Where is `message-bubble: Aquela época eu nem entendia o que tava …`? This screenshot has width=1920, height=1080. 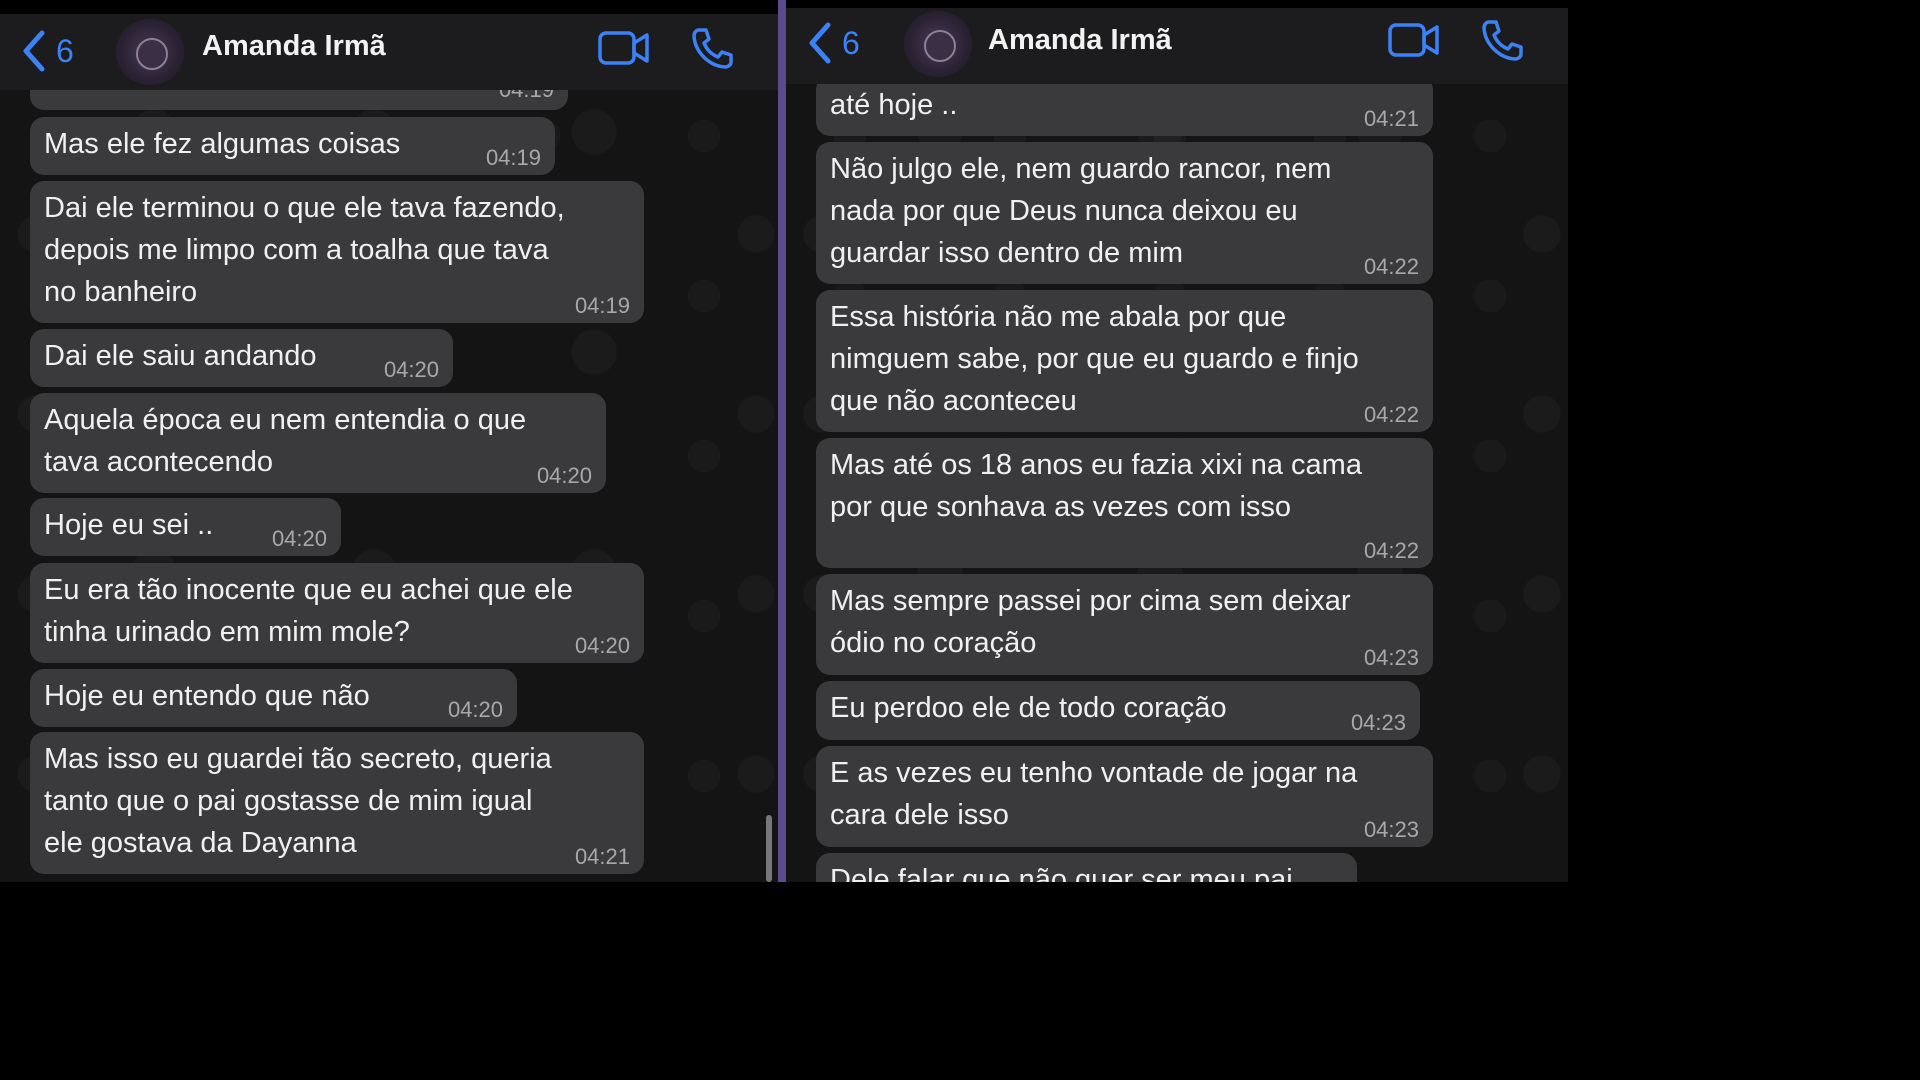 message-bubble: Aquela época eu nem entendia o que tava … is located at coordinates (318, 443).